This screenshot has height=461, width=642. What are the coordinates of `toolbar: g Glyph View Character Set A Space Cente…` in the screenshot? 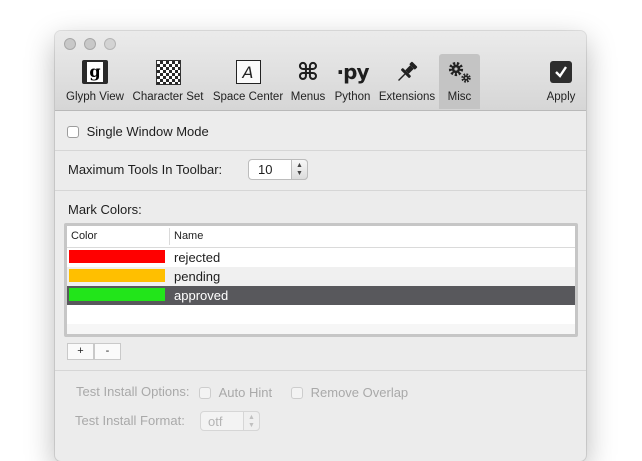 It's located at (320, 71).